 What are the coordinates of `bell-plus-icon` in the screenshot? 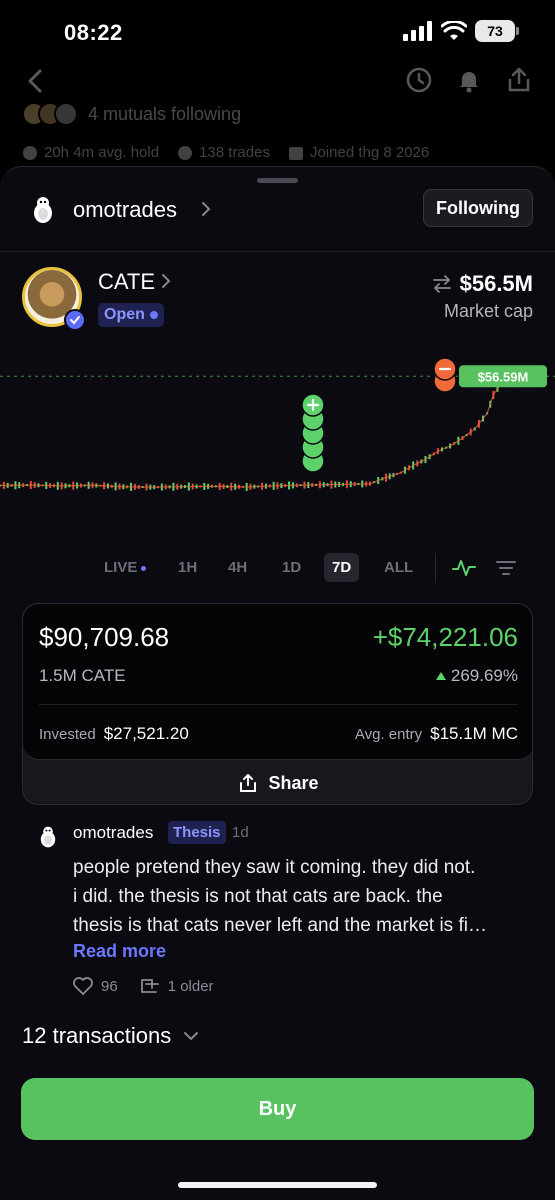 It's located at (469, 80).